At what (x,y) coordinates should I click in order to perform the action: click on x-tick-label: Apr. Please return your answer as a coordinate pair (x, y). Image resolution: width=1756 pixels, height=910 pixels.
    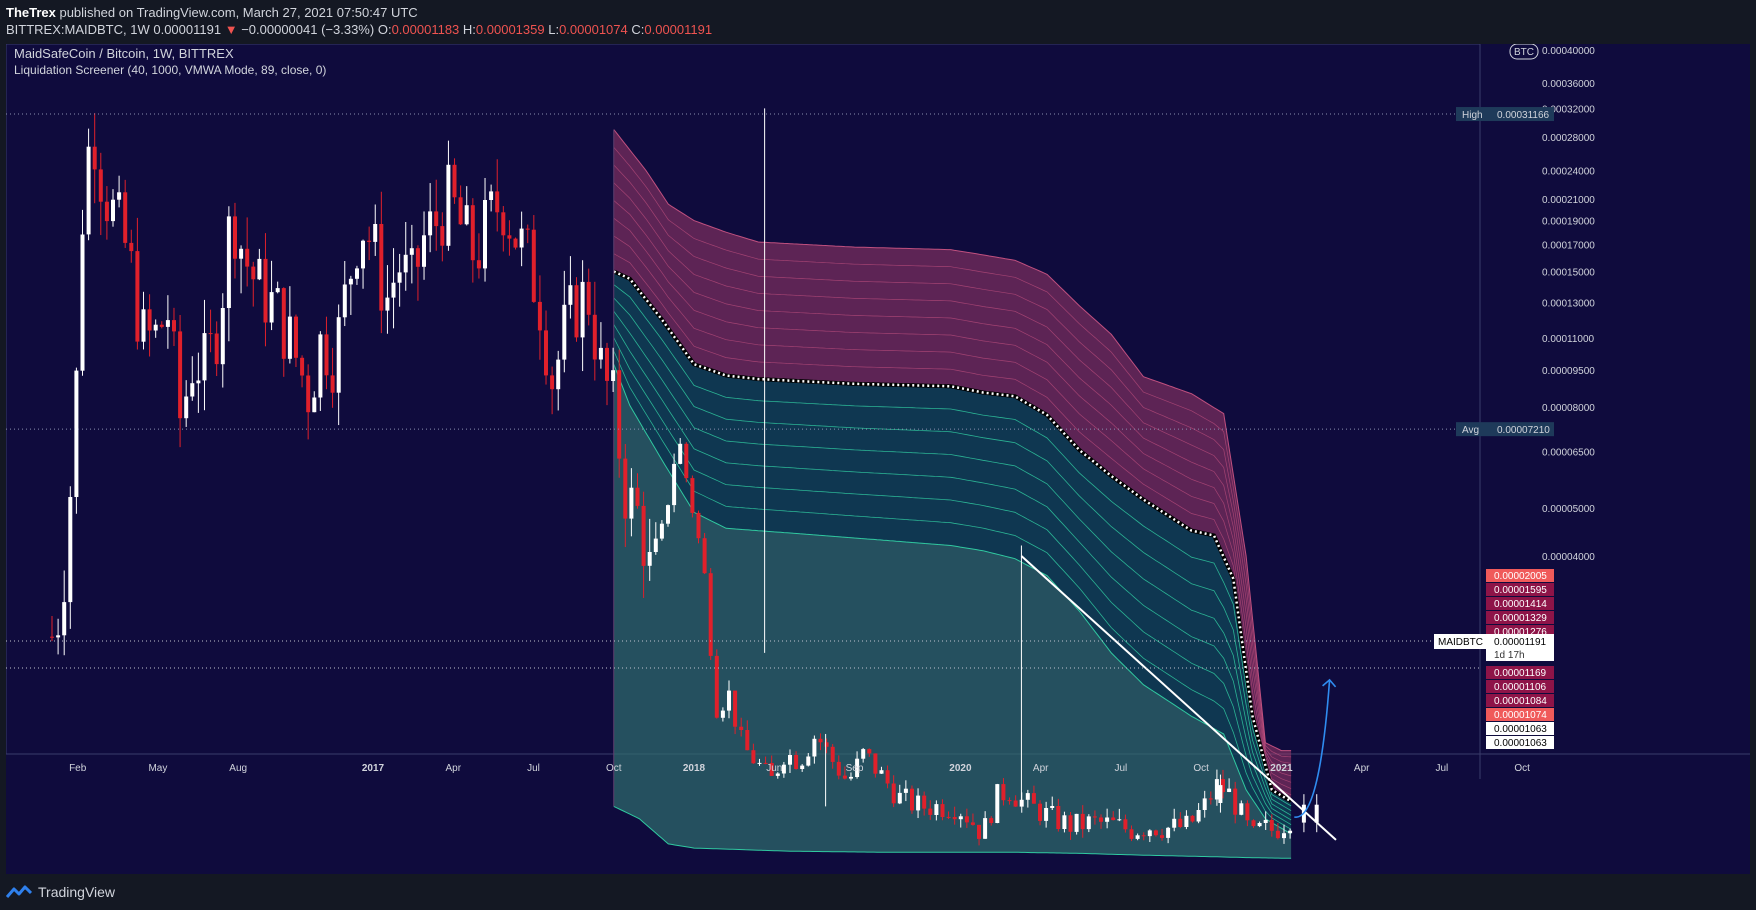
    Looking at the image, I should click on (1041, 768).